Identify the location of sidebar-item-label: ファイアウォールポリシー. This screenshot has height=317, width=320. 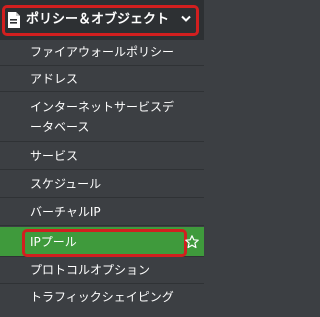
(102, 52).